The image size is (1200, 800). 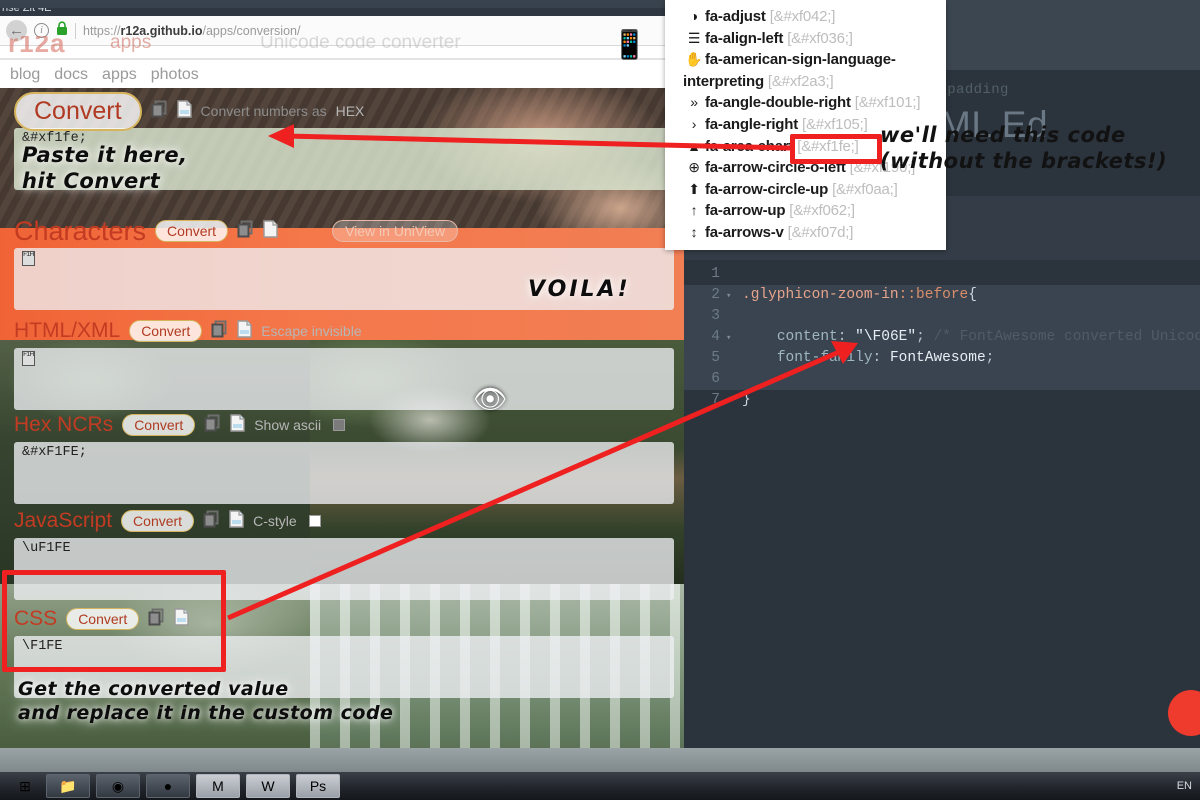 I want to click on css-brace-close: }, so click(x=746, y=400).